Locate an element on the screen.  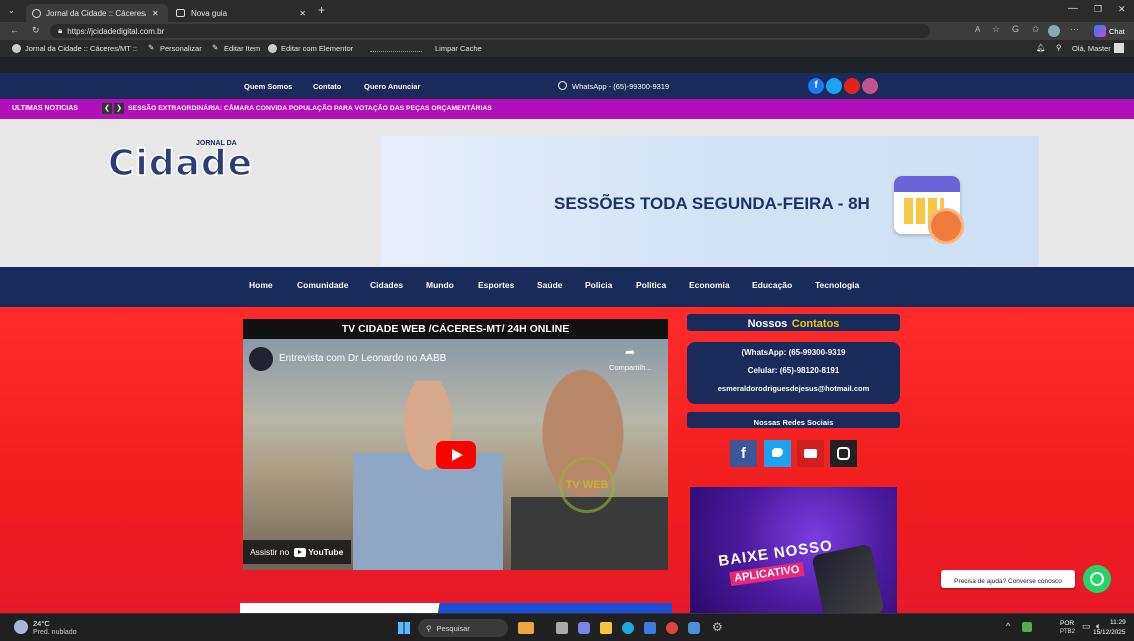
refresh-icon: ↻ is located at coordinates (36, 30).